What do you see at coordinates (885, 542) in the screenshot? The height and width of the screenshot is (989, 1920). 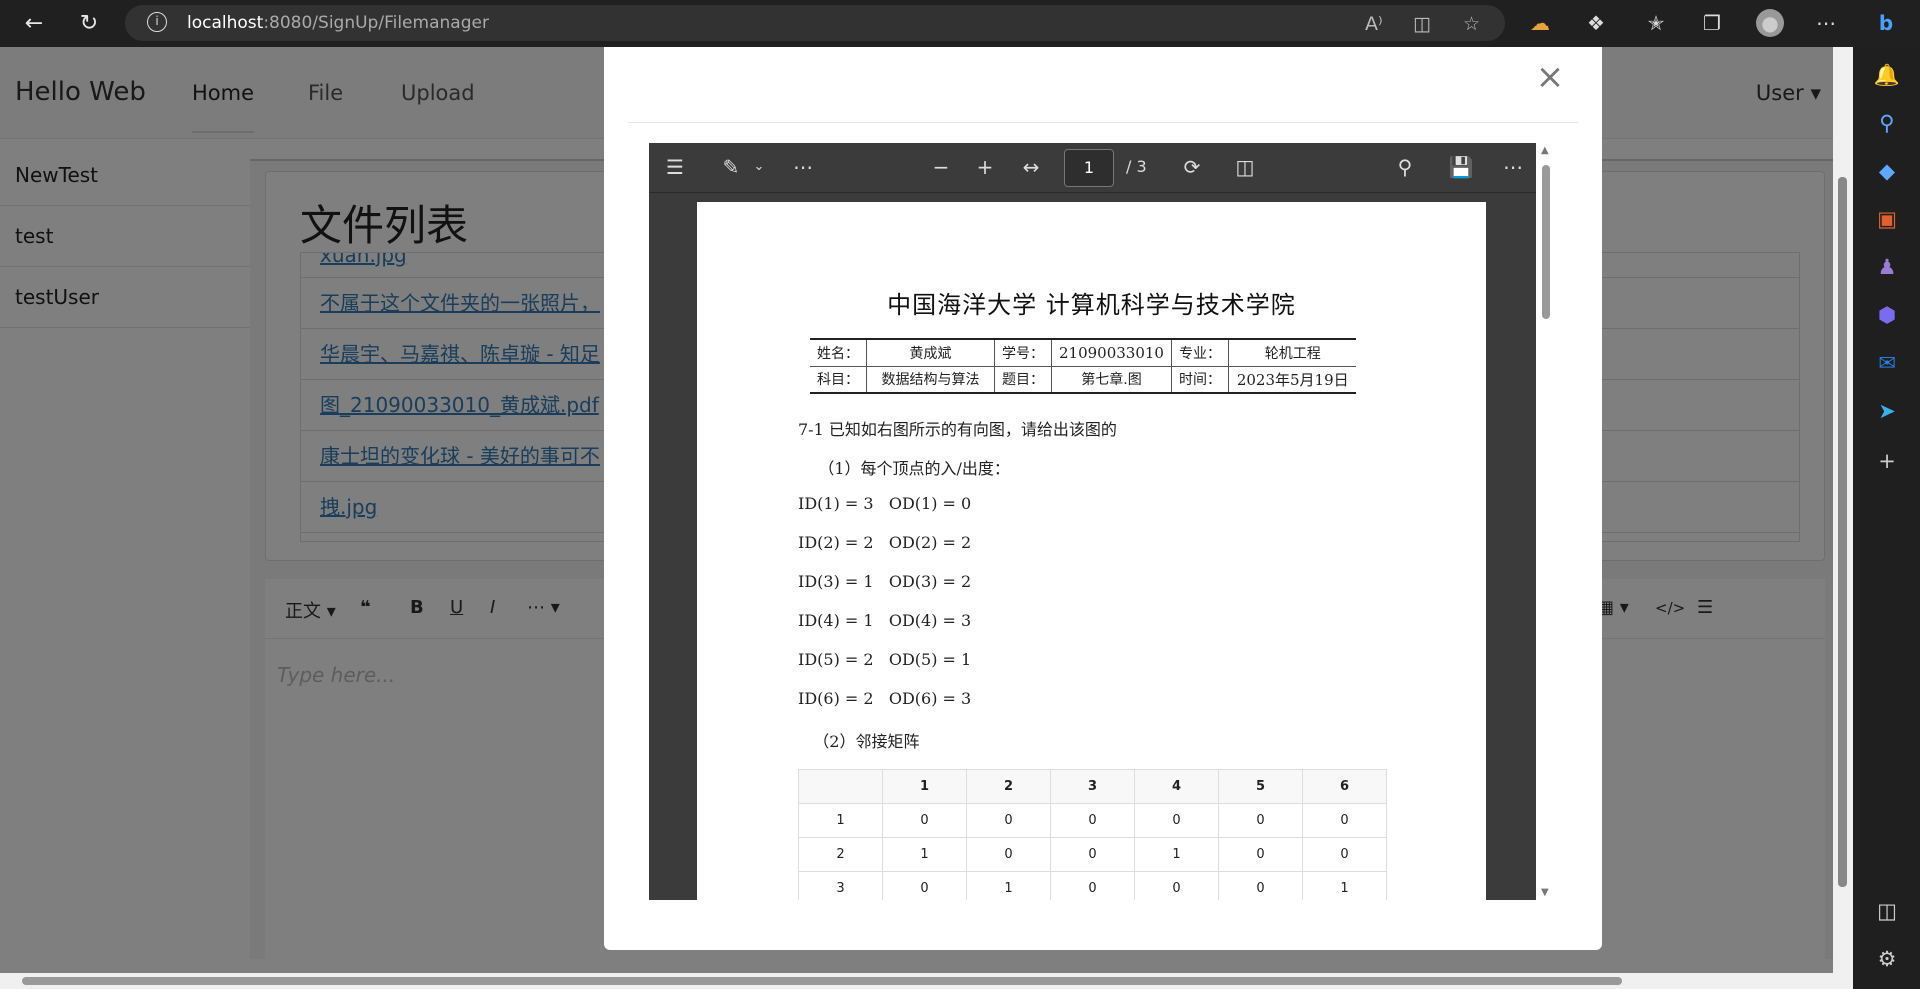 I see `degree-line: ID(2) = 2 OD(2) = 2` at bounding box center [885, 542].